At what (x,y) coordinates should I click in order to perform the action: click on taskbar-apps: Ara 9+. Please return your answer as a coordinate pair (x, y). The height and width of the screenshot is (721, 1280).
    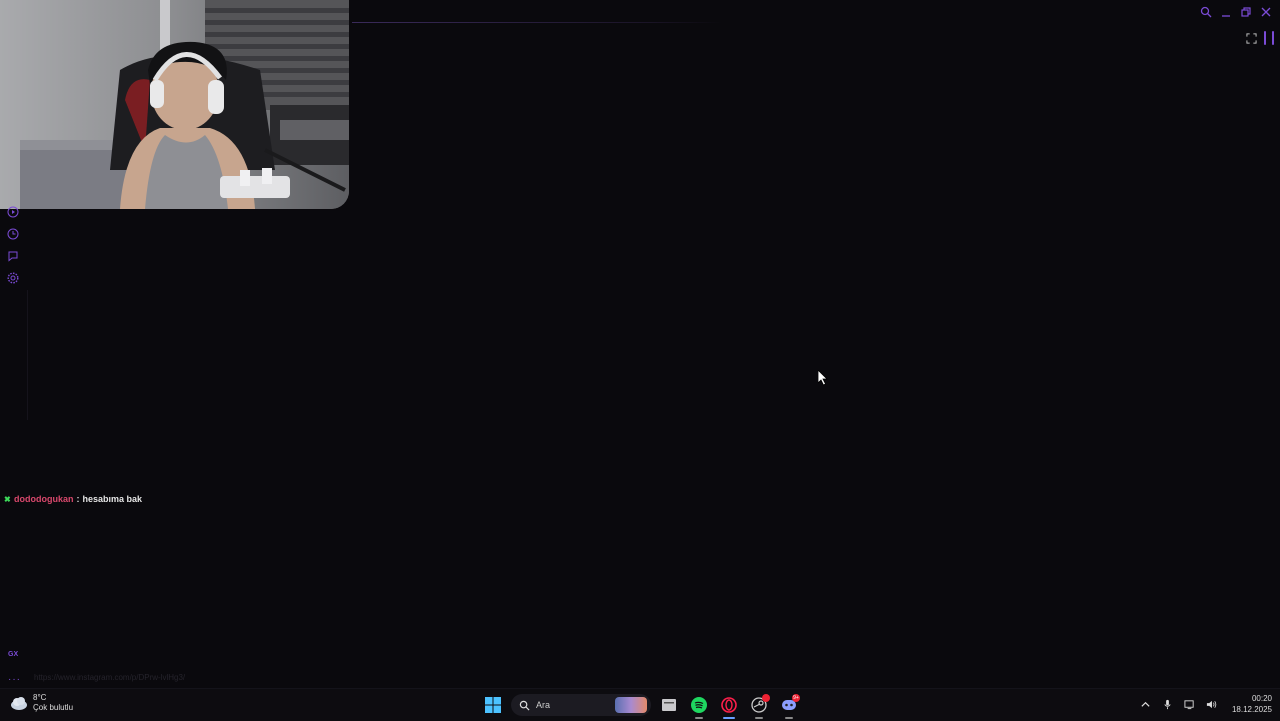
    Looking at the image, I should click on (641, 706).